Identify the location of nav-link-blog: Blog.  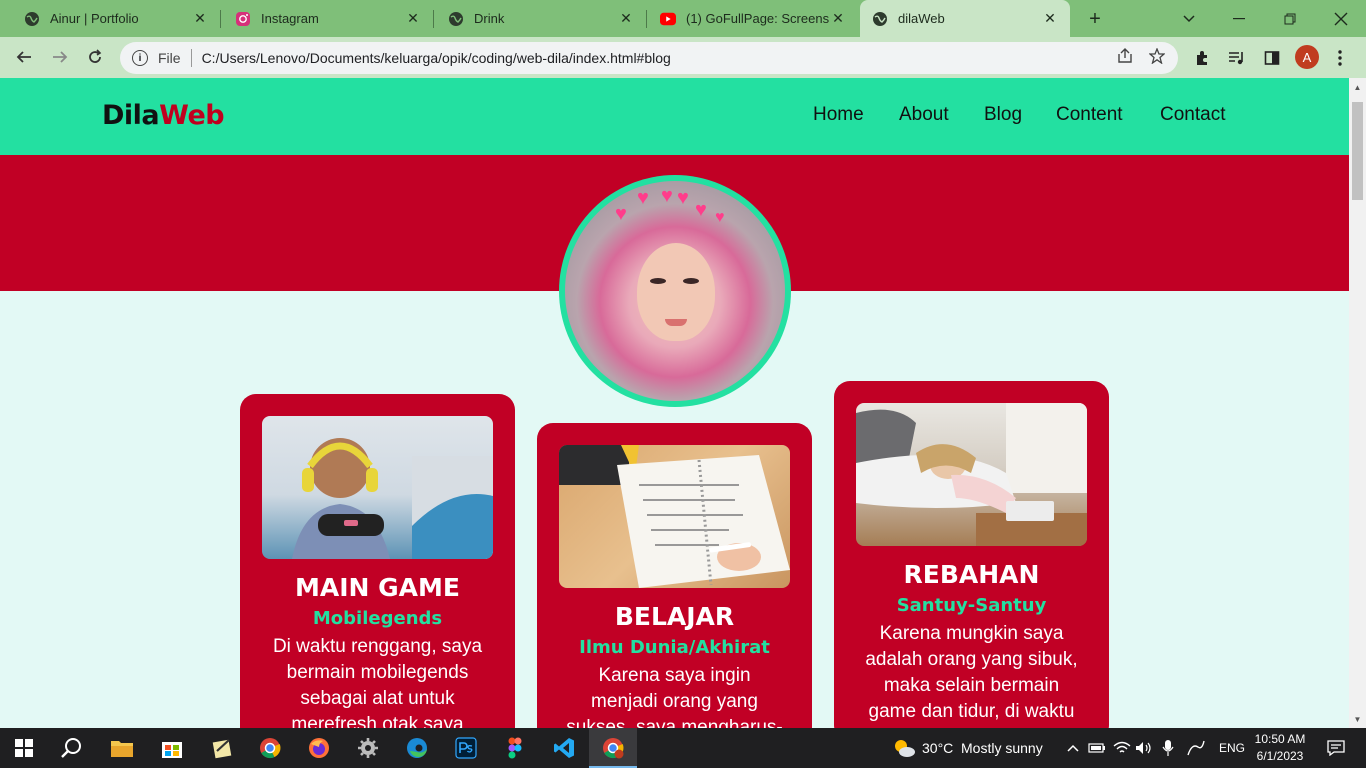
(1003, 115).